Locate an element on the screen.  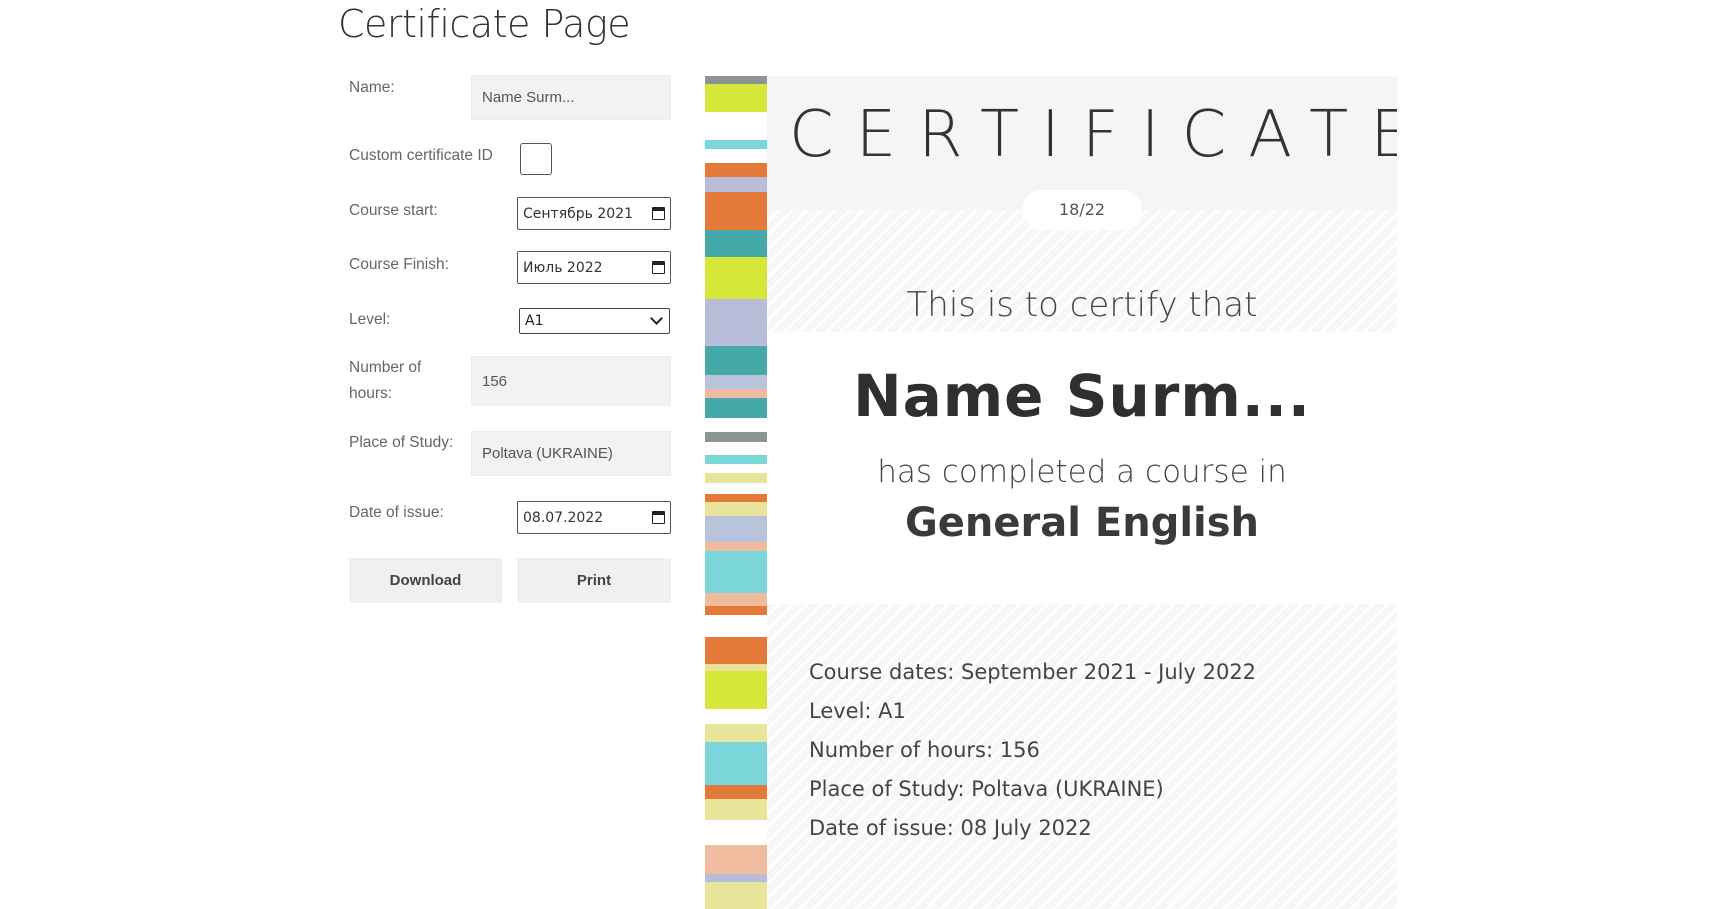
date-of-issue-value: 08.07.2022 is located at coordinates (563, 517).